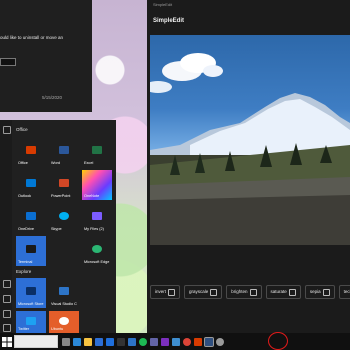 Image resolution: width=350 pixels, height=350 pixels. I want to click on windows-logo-icon, so click(7, 341).